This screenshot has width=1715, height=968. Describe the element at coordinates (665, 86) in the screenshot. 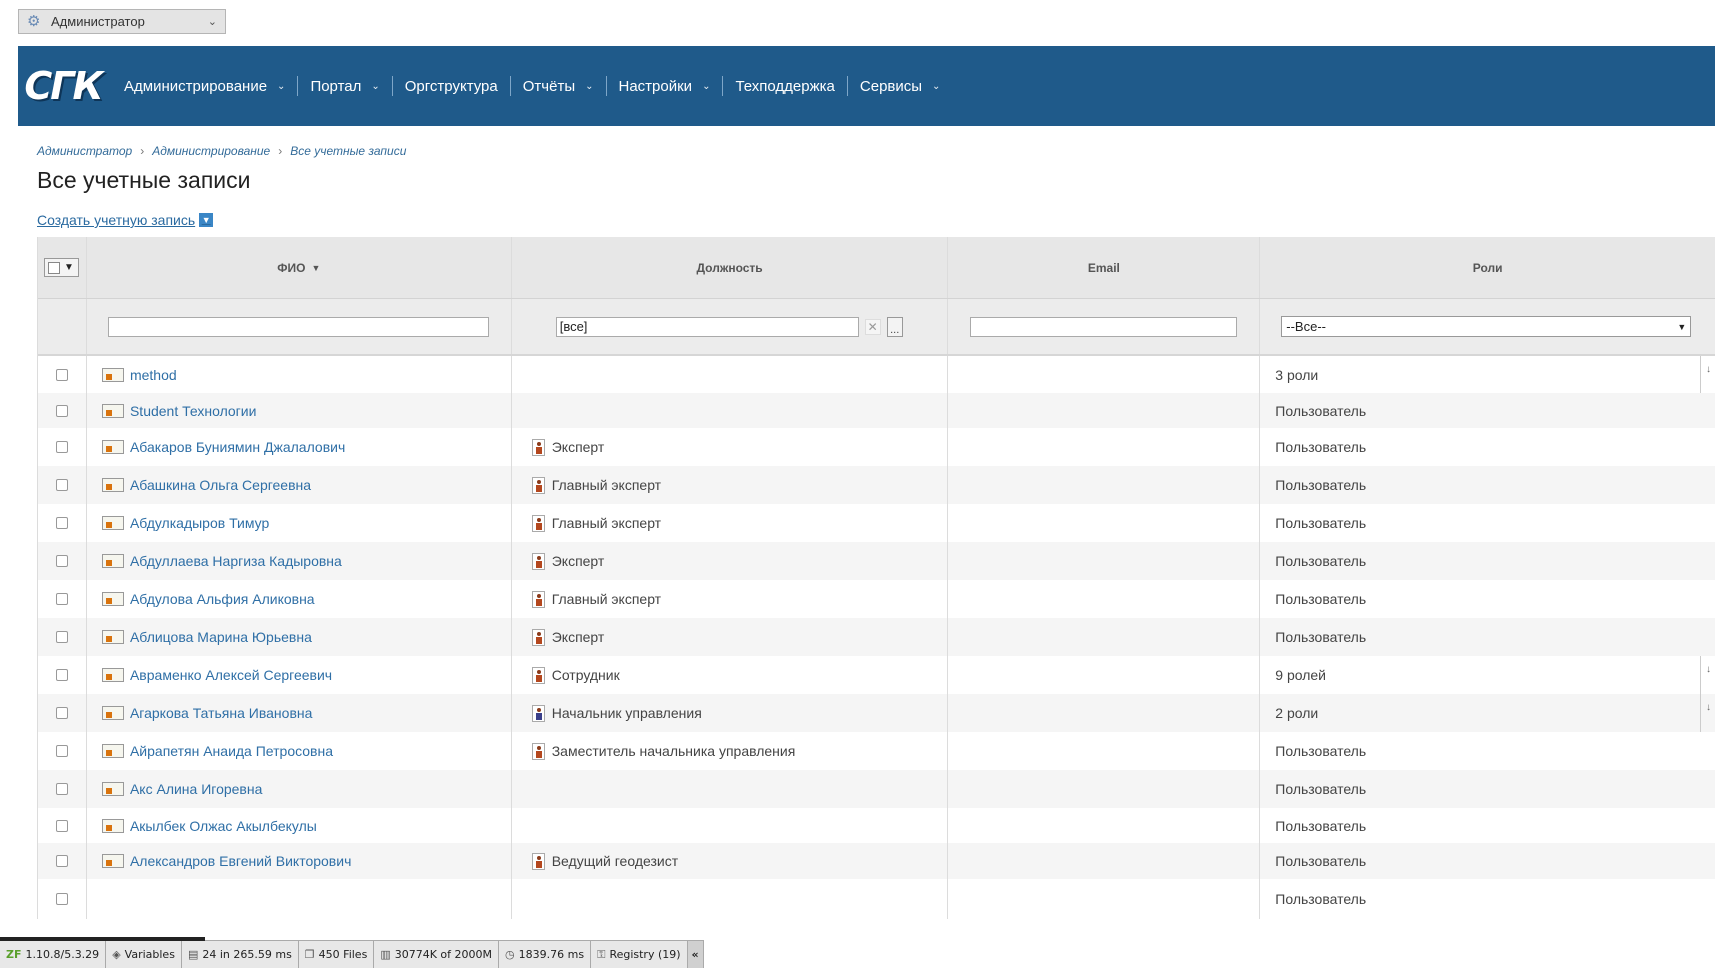

I see `nav-item-4: Настройки ⌄` at that location.